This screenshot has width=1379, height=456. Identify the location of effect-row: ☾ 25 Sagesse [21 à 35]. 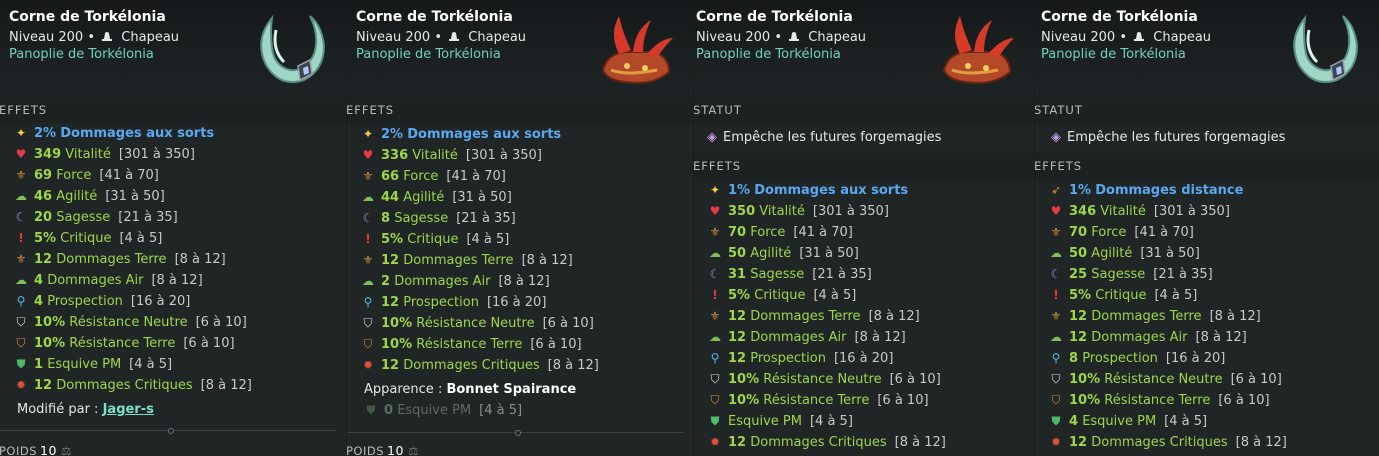
(1131, 274).